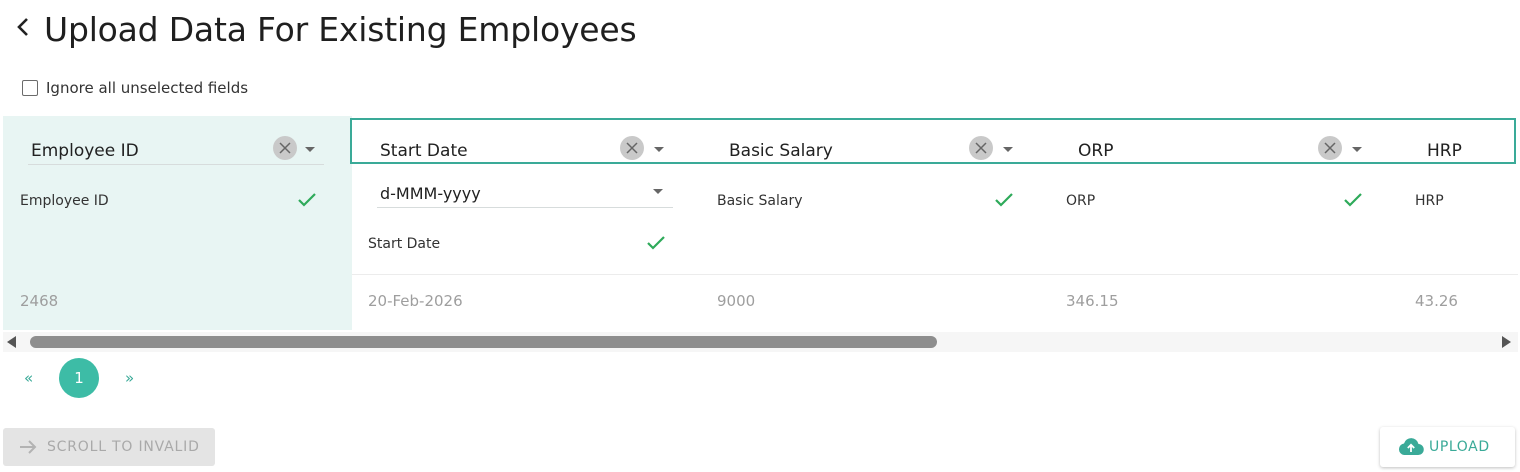  Describe the element at coordinates (483, 342) in the screenshot. I see `scrollbar-thumb` at that location.